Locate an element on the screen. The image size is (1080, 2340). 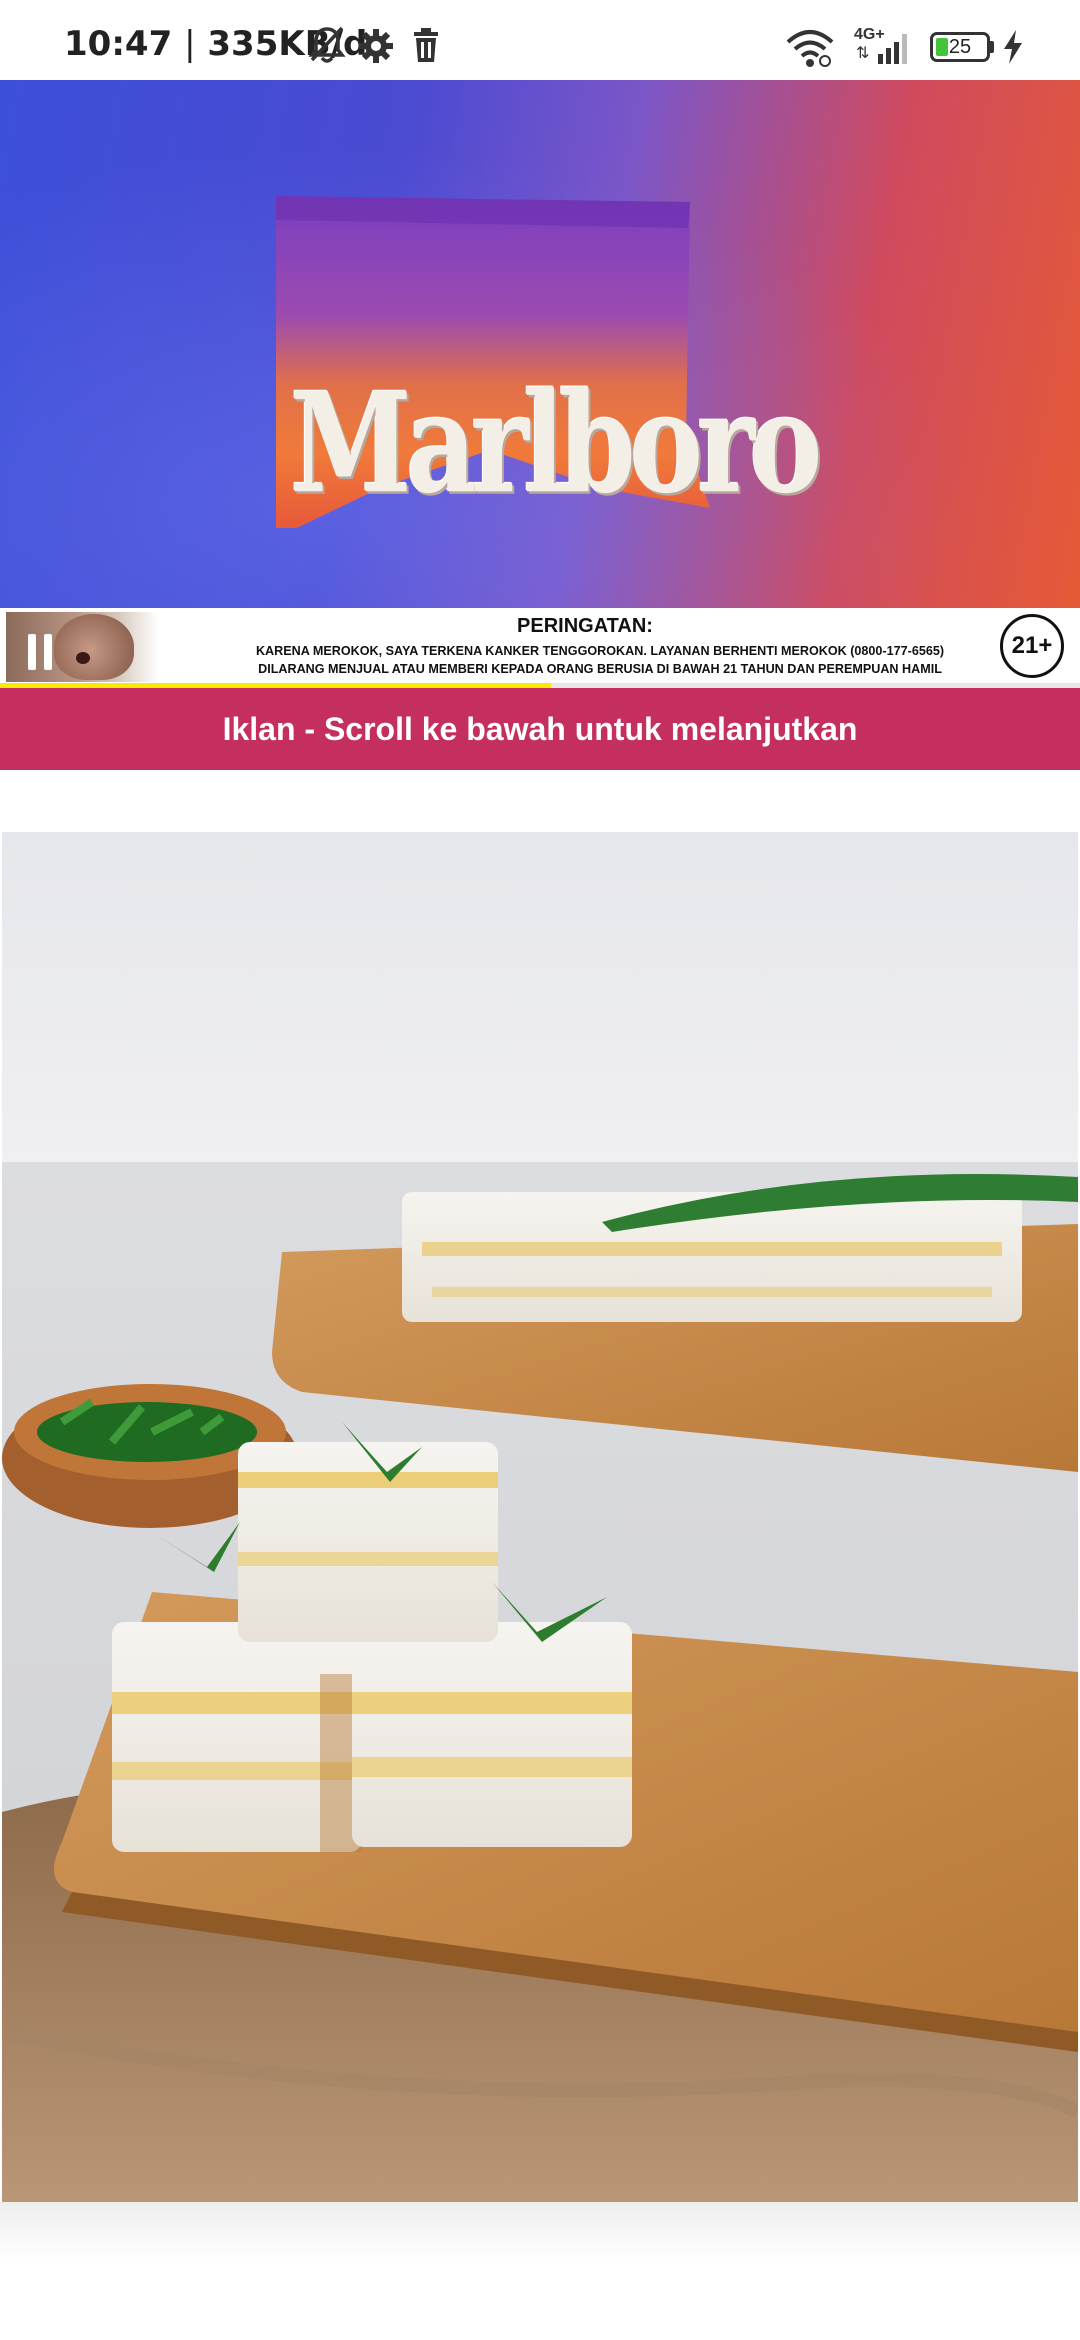
bell-muted-icon is located at coordinates (327, 44).